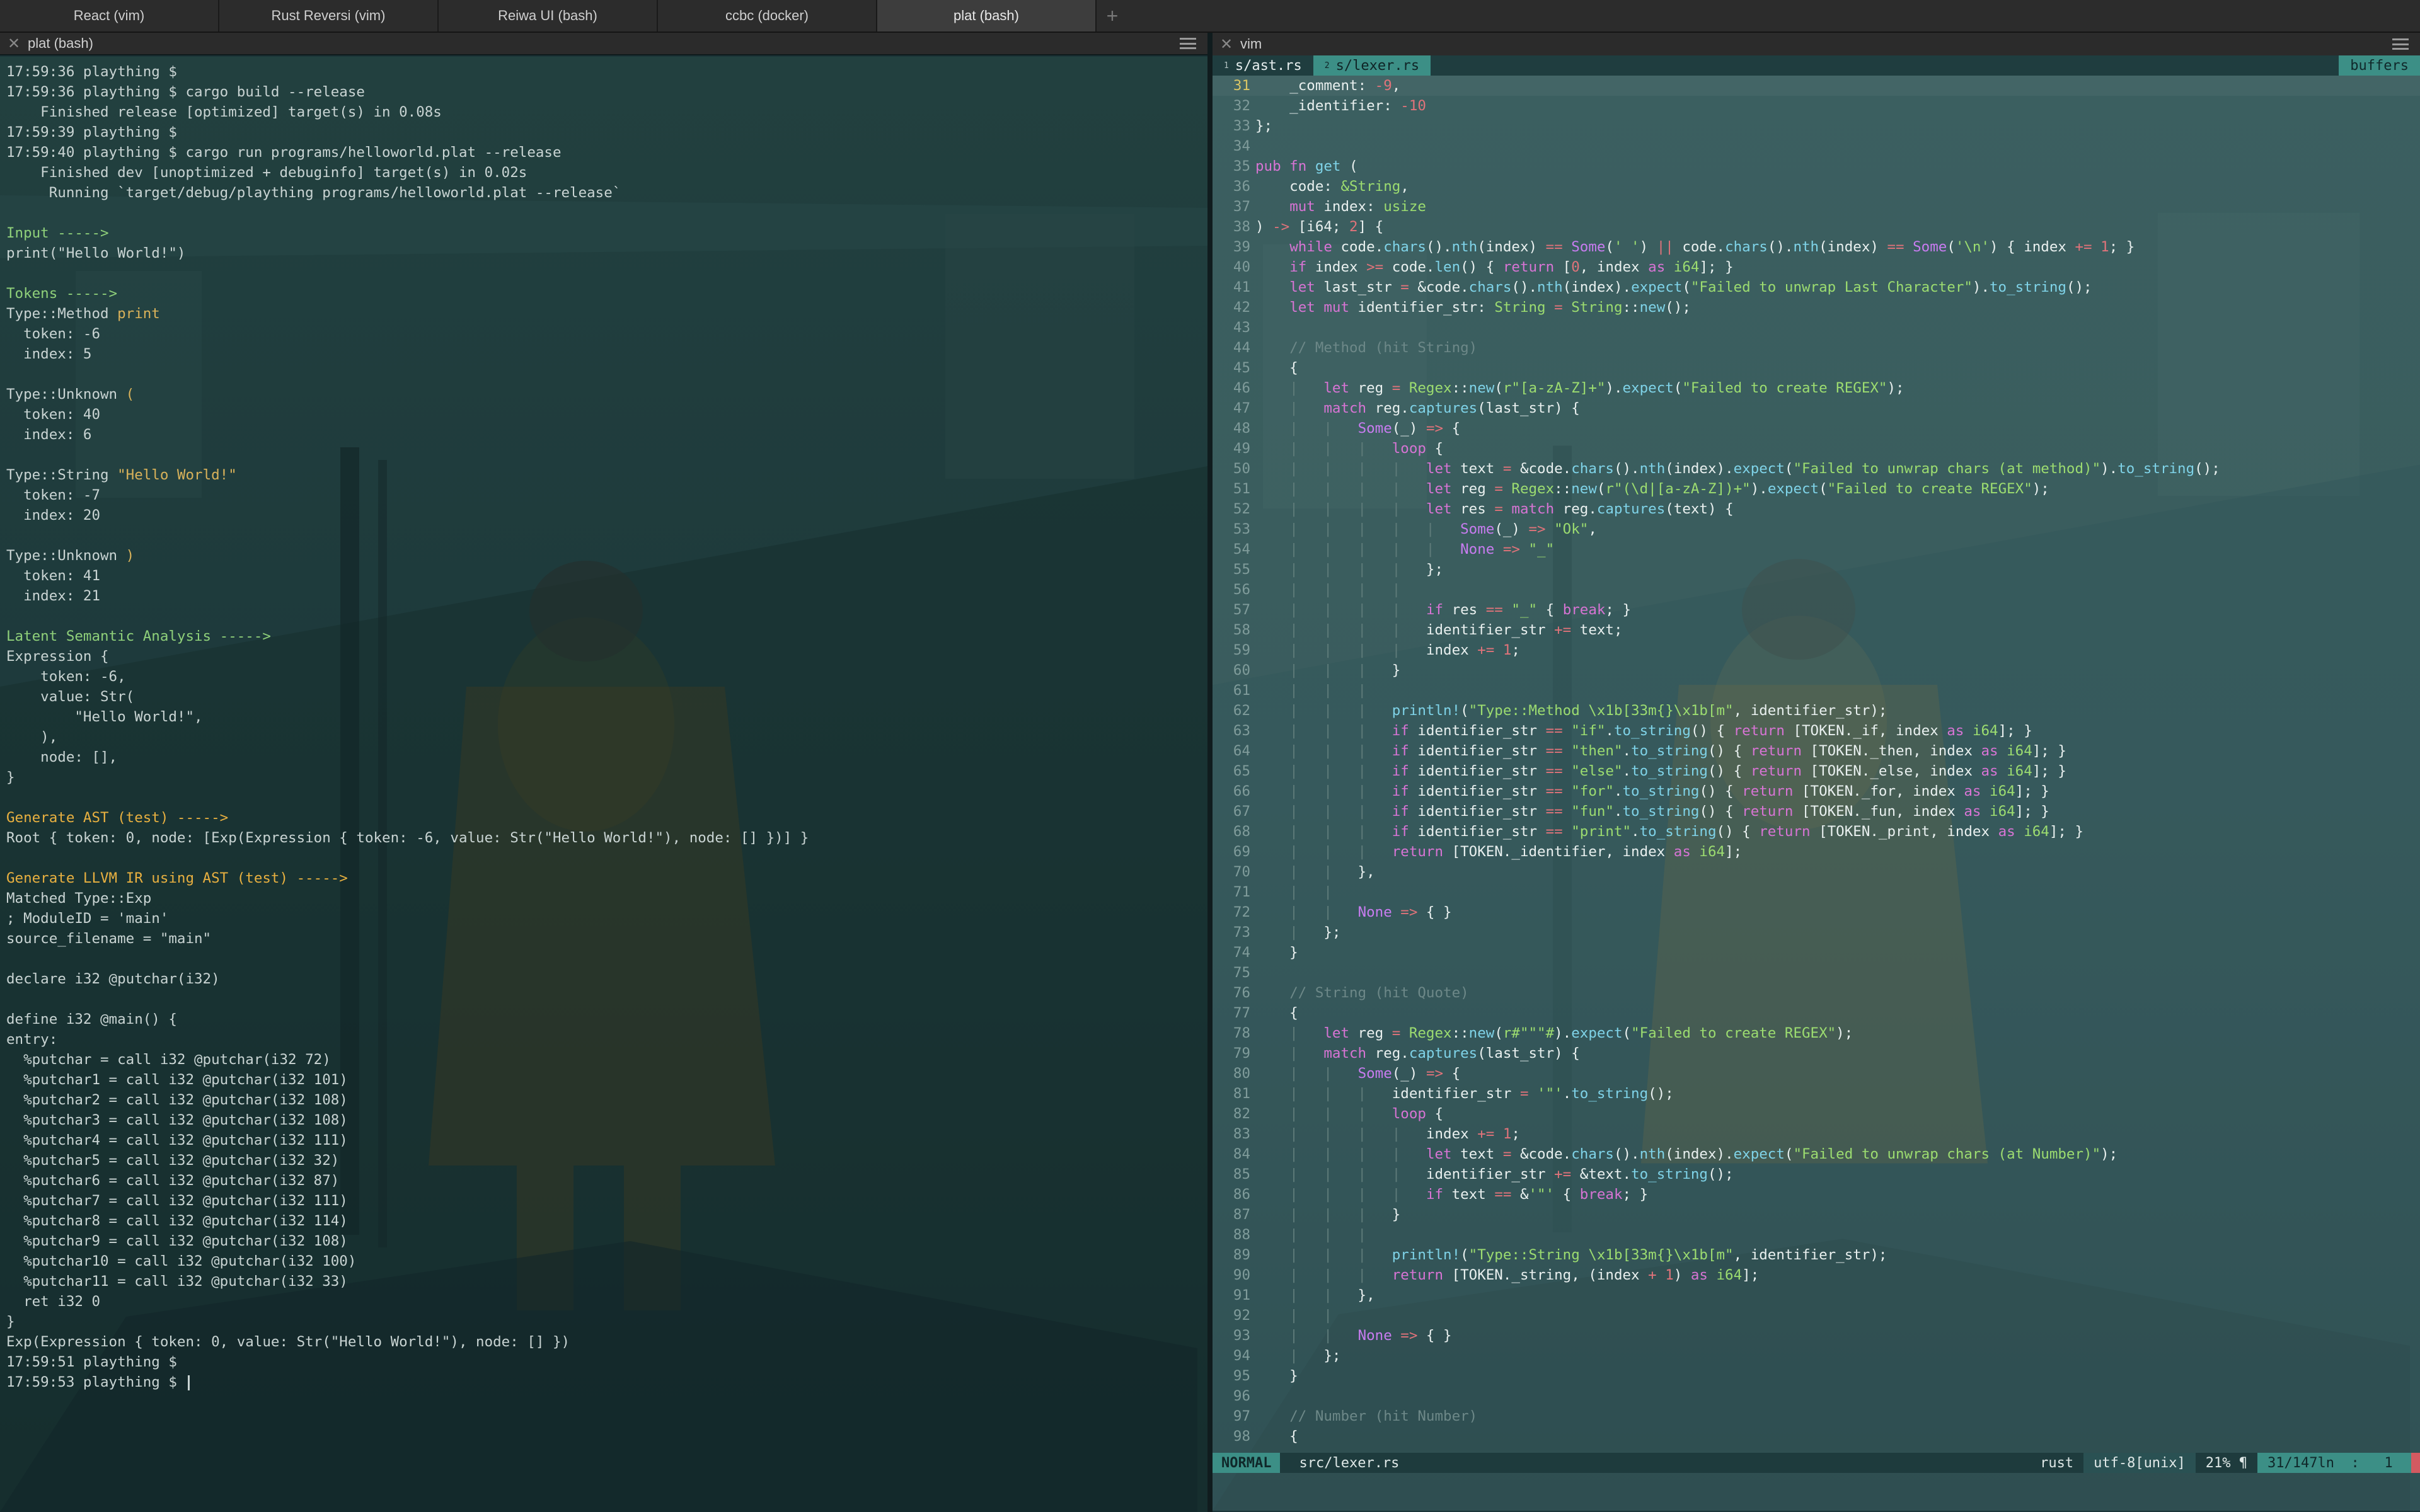 Image resolution: width=2420 pixels, height=1512 pixels. I want to click on tab-rust-reversi-vim: Rust Reversi (vim), so click(329, 16).